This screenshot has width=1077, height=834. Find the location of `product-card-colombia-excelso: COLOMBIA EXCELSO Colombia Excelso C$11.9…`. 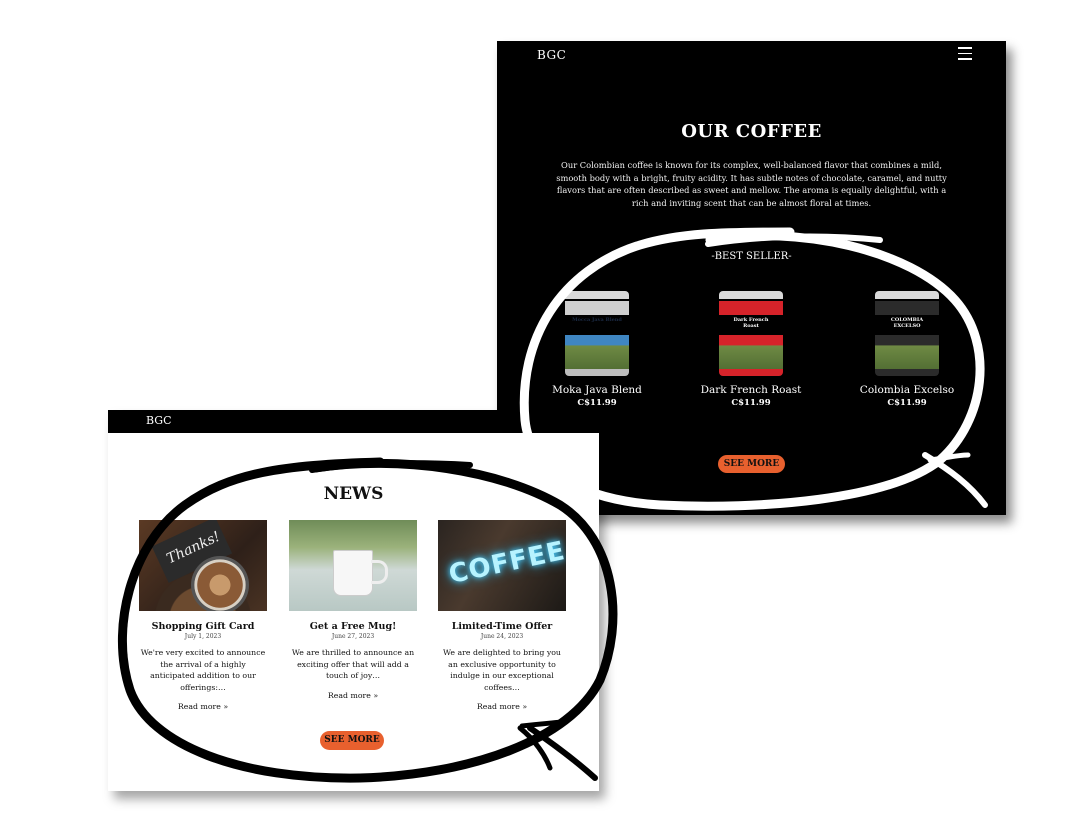

product-card-colombia-excelso: COLOMBIA EXCELSO Colombia Excelso C$11.9… is located at coordinates (907, 349).